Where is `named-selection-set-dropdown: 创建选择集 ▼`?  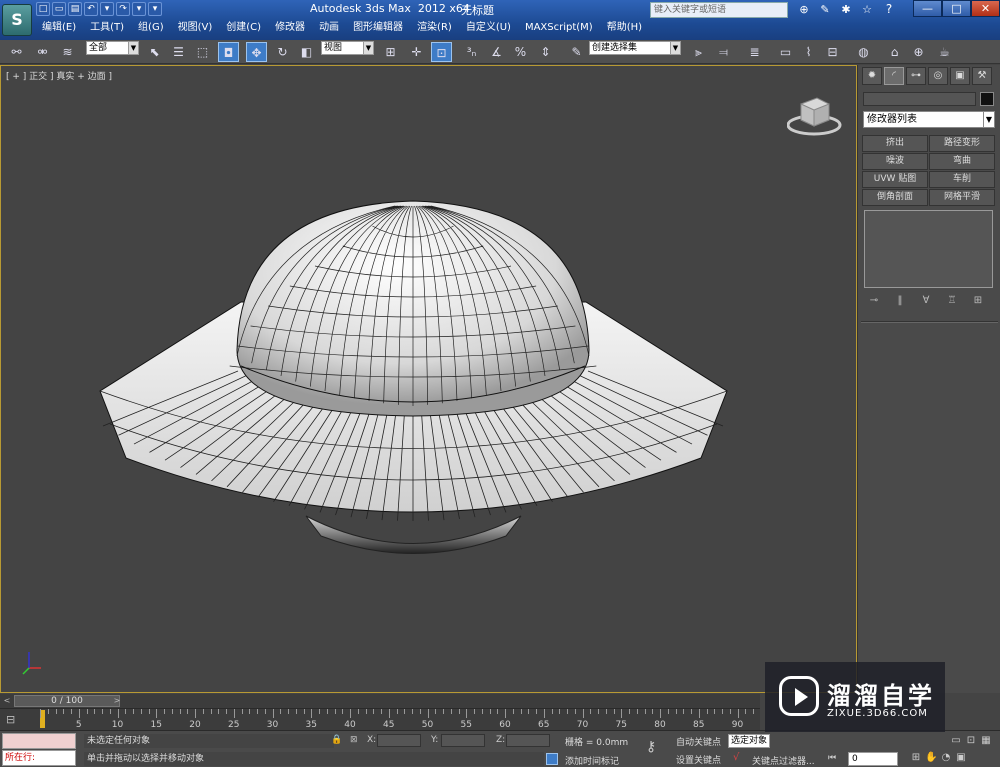 named-selection-set-dropdown: 创建选择集 ▼ is located at coordinates (635, 48).